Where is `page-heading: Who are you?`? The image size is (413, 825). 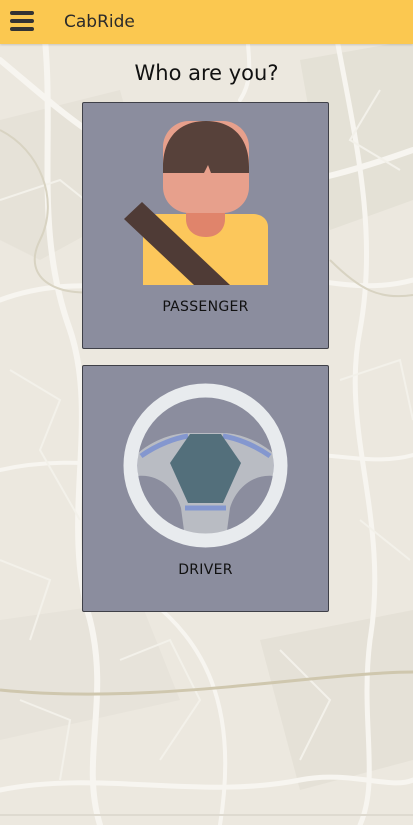
page-heading: Who are you? is located at coordinates (206, 73).